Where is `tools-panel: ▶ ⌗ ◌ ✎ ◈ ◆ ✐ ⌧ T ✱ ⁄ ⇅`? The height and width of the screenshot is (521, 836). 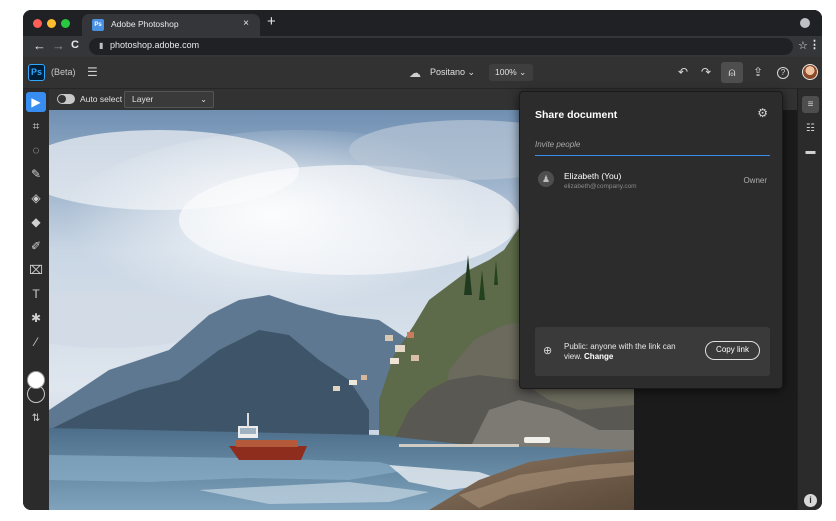 tools-panel: ▶ ⌗ ◌ ✎ ◈ ◆ ✐ ⌧ T ✱ ⁄ ⇅ is located at coordinates (36, 299).